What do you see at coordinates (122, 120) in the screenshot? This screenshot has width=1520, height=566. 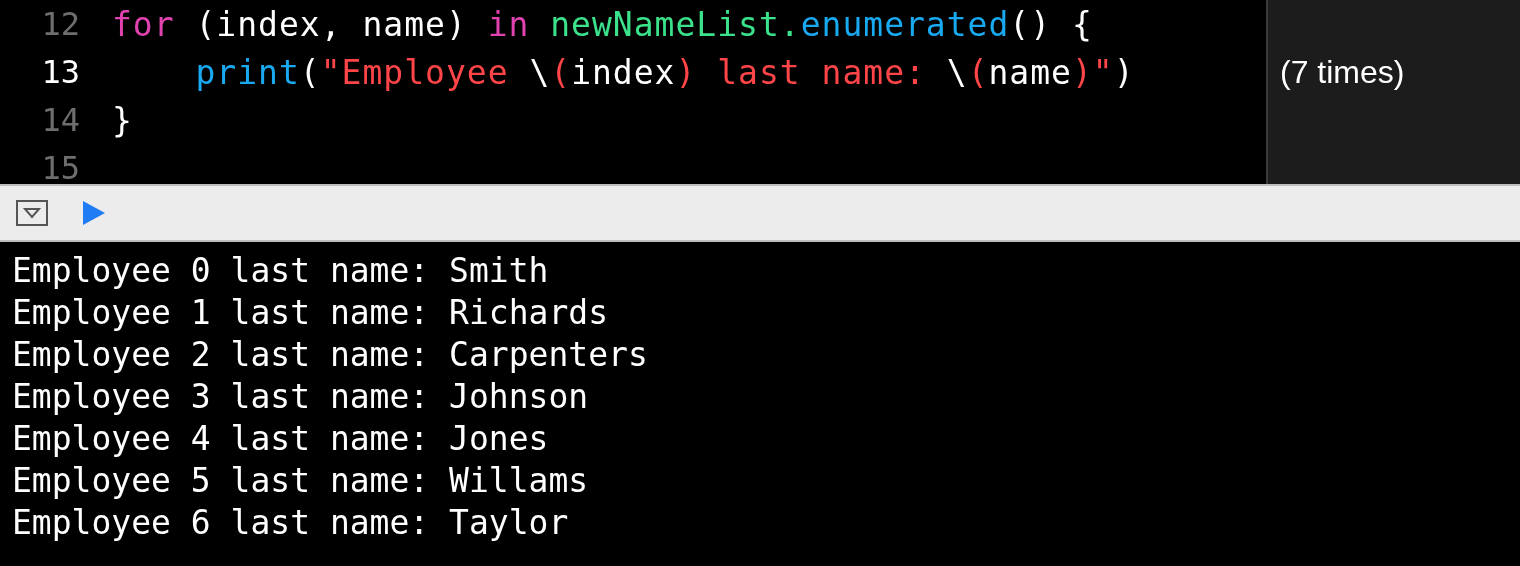 I see `code-line: }` at bounding box center [122, 120].